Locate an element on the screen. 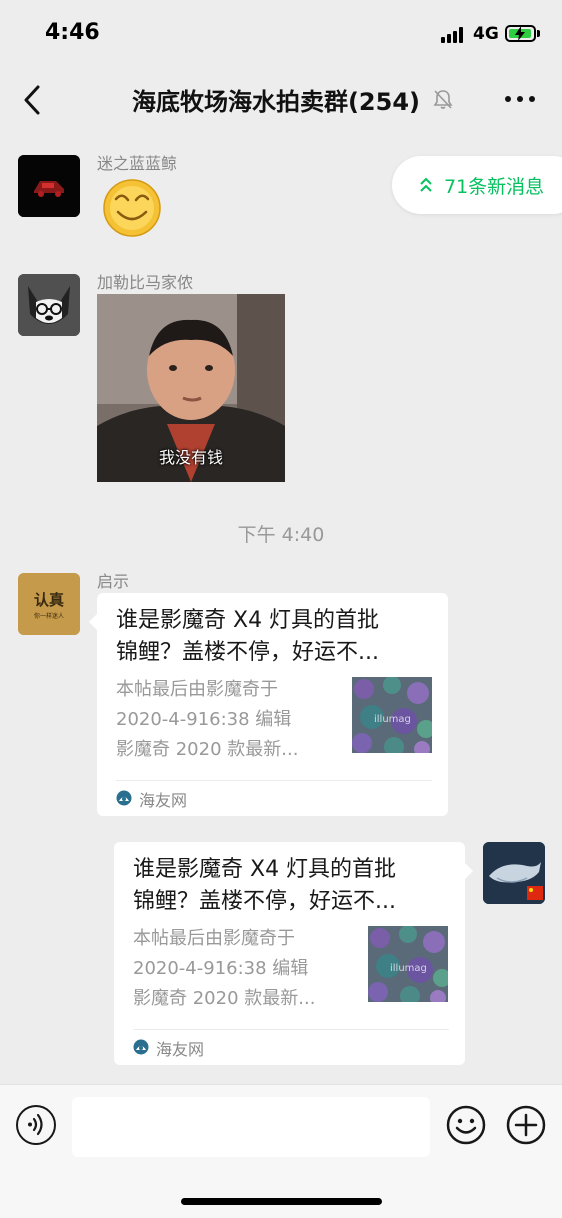  voice-icon is located at coordinates (35, 1124).